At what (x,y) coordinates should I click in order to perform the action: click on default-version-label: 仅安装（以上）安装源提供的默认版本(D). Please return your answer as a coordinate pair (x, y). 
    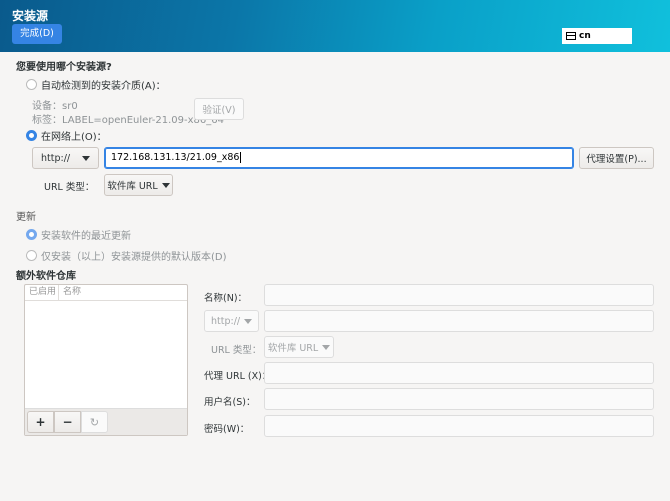
    Looking at the image, I should click on (134, 257).